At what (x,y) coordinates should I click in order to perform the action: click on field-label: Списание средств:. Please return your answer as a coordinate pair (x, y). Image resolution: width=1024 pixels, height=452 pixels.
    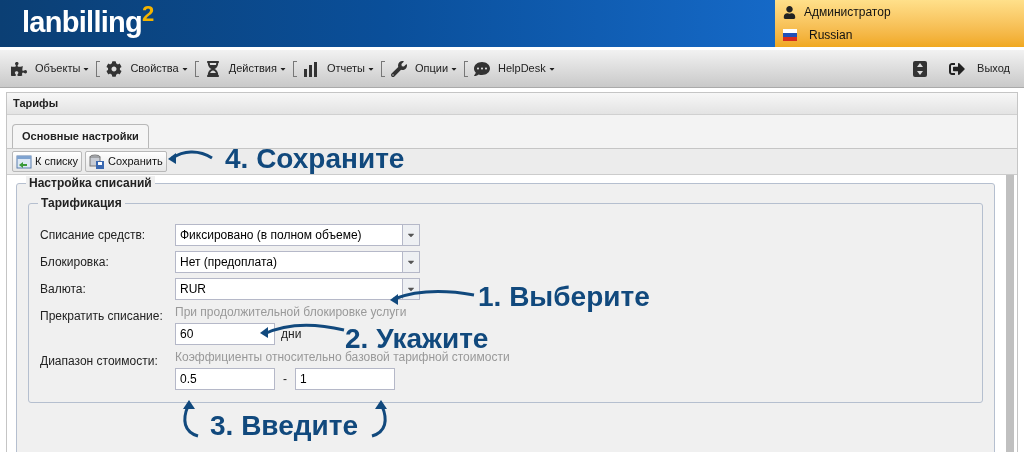
    Looking at the image, I should click on (93, 235).